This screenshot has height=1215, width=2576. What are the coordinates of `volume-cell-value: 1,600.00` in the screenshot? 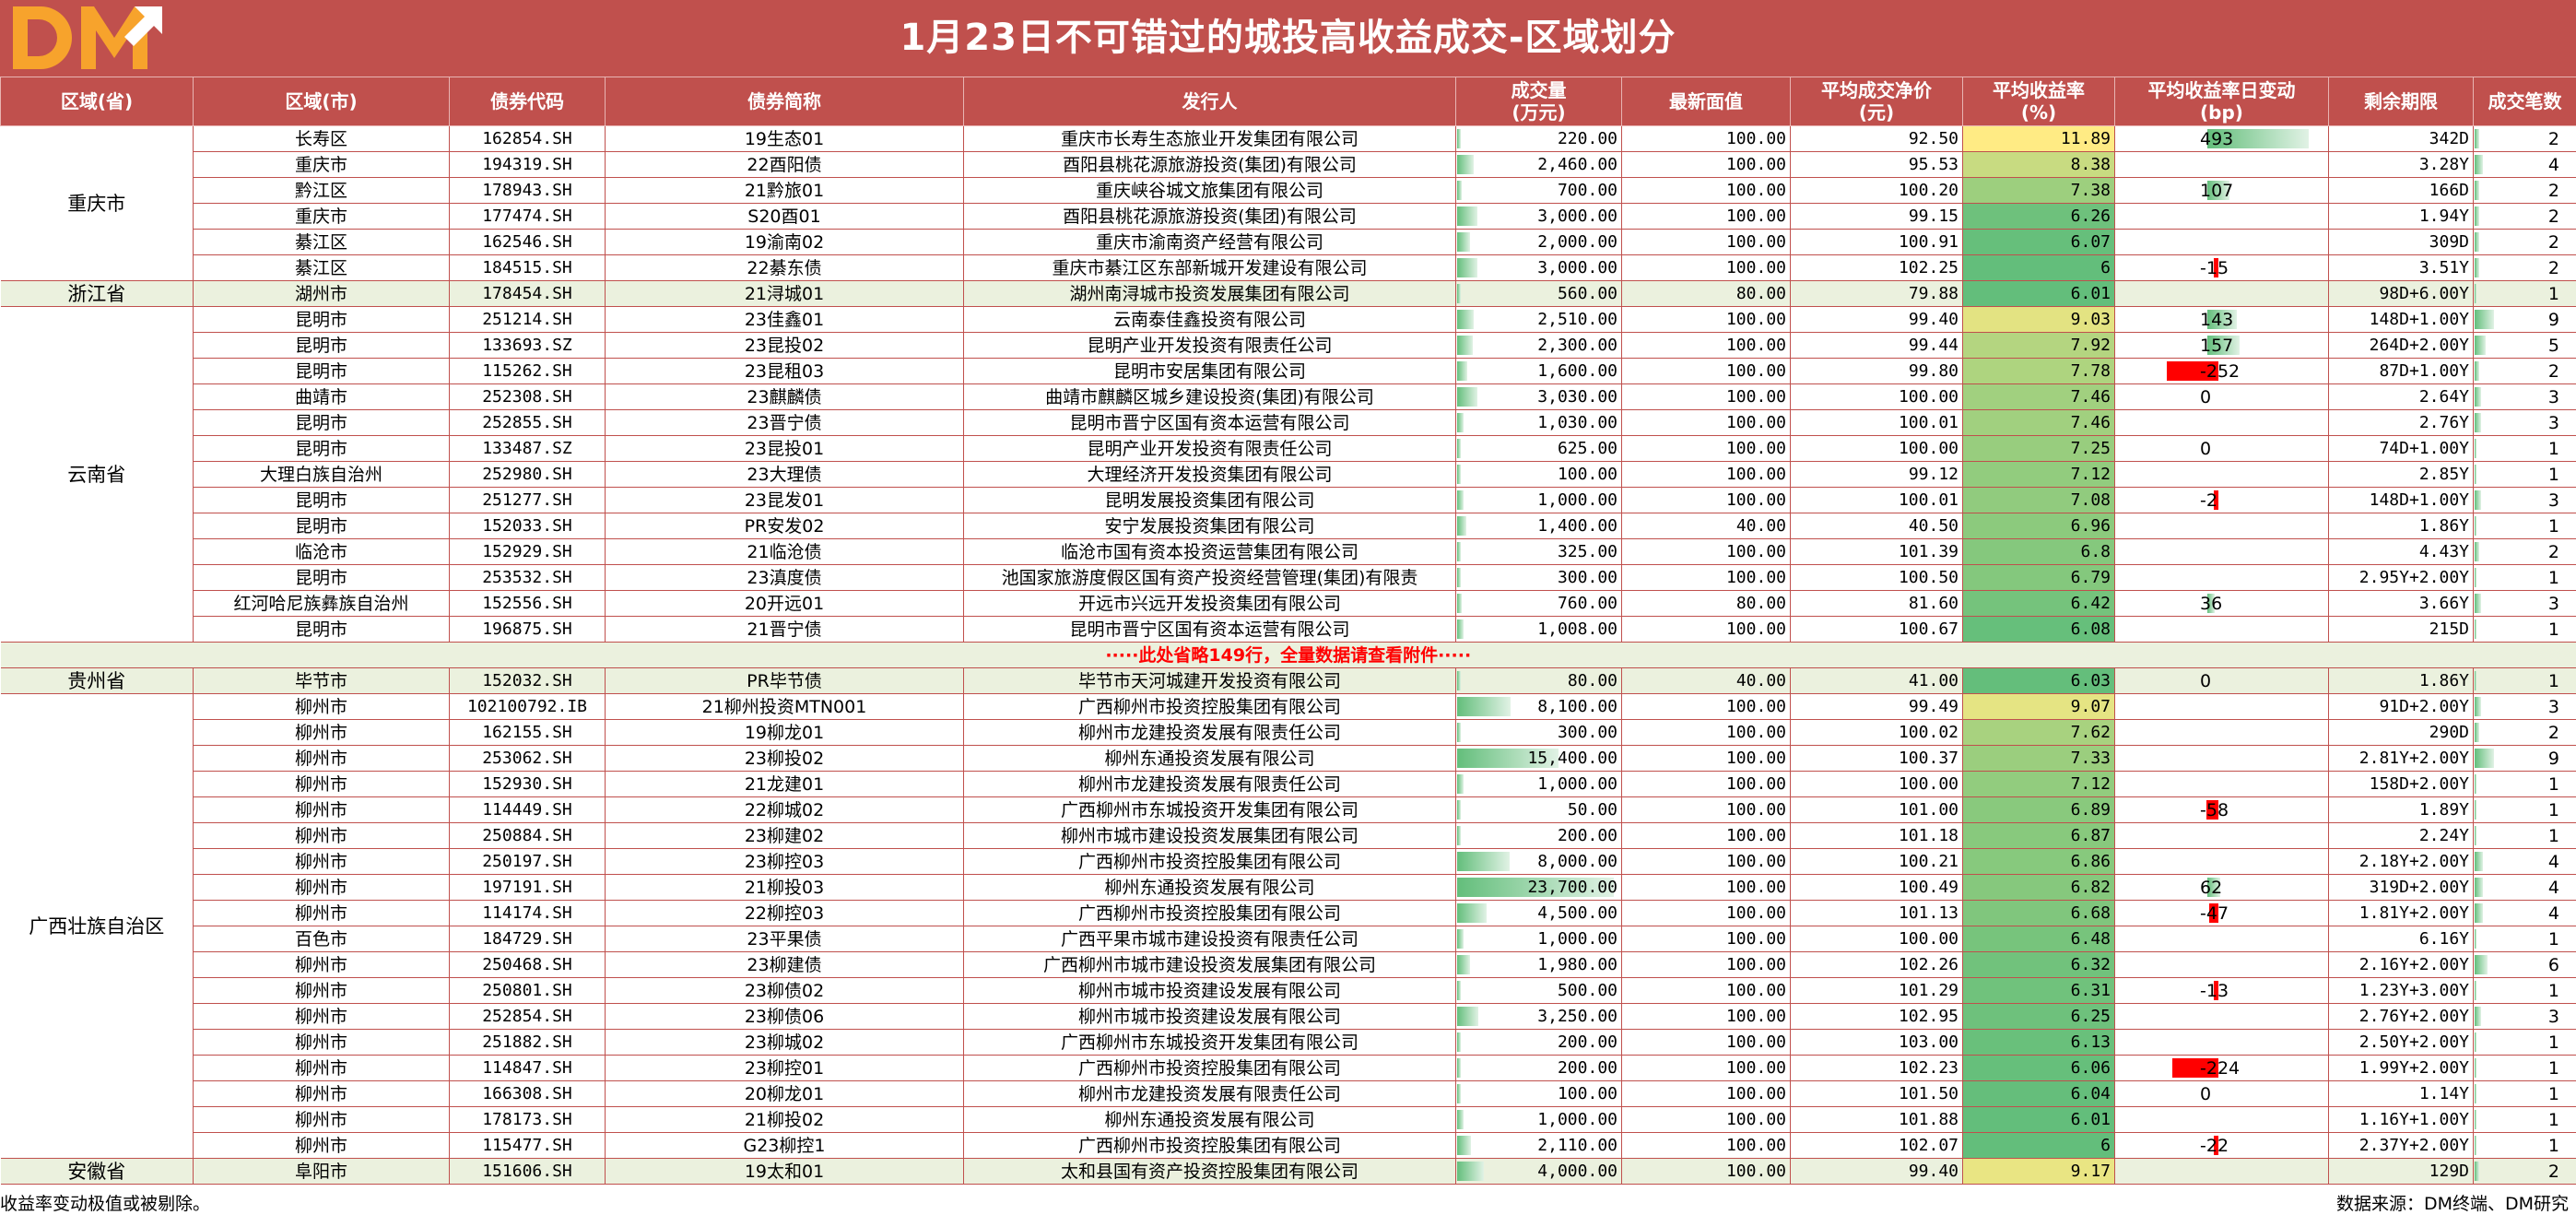 It's located at (1577, 371).